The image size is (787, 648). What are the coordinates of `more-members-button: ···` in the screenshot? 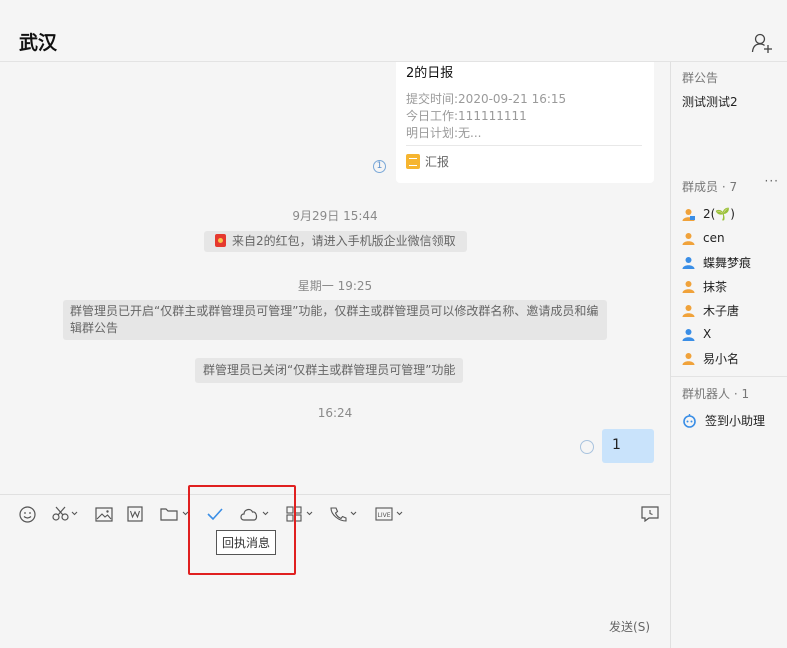 It's located at (772, 181).